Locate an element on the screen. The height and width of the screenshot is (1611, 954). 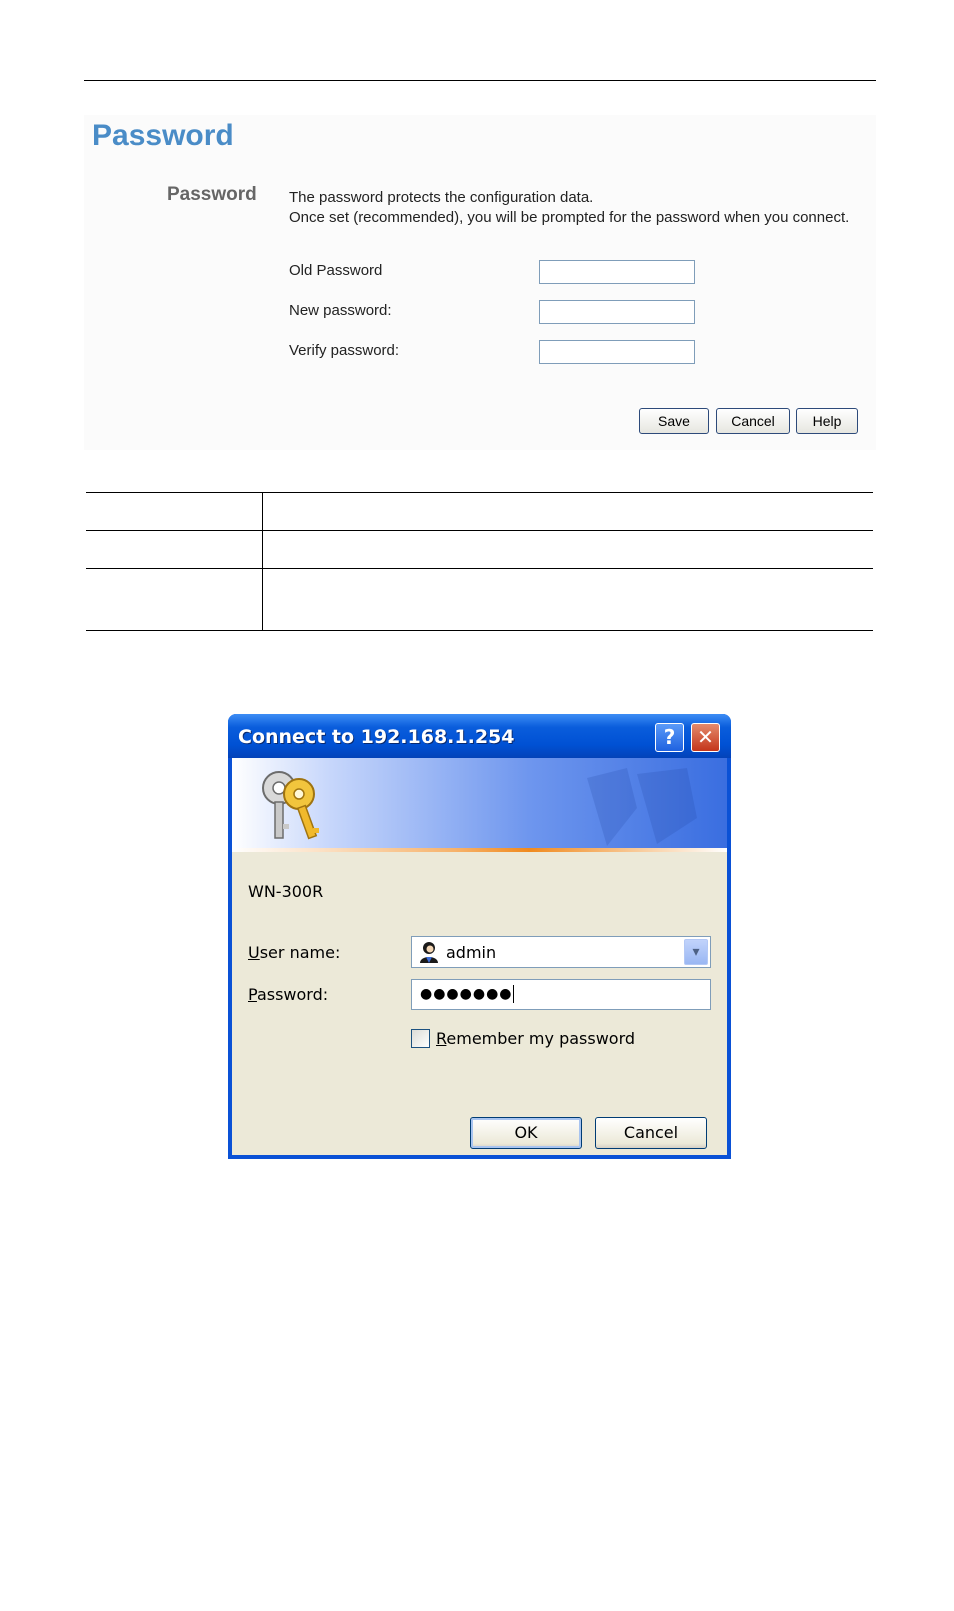
remember-label-rest: emember my password is located at coordinates (541, 1038).